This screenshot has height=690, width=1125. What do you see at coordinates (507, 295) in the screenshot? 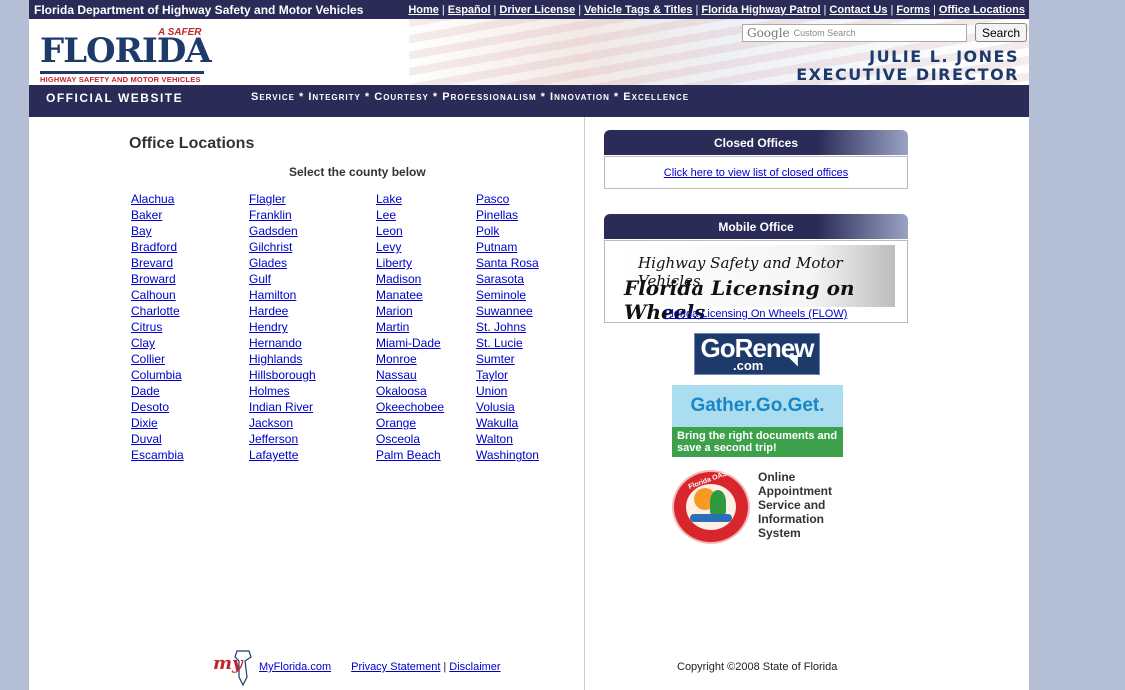
I see `county-link: Seminole` at bounding box center [507, 295].